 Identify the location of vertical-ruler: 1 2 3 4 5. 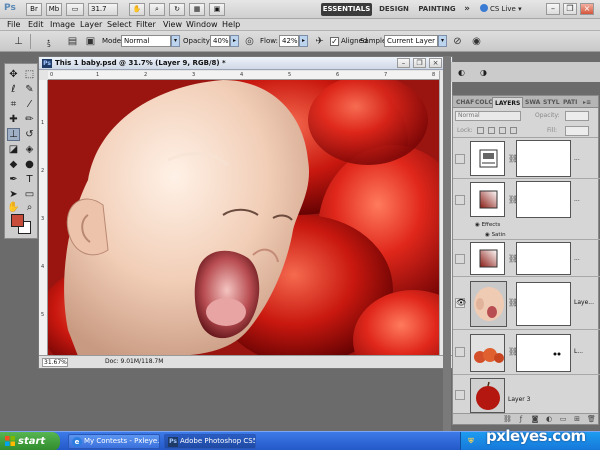
(43, 218).